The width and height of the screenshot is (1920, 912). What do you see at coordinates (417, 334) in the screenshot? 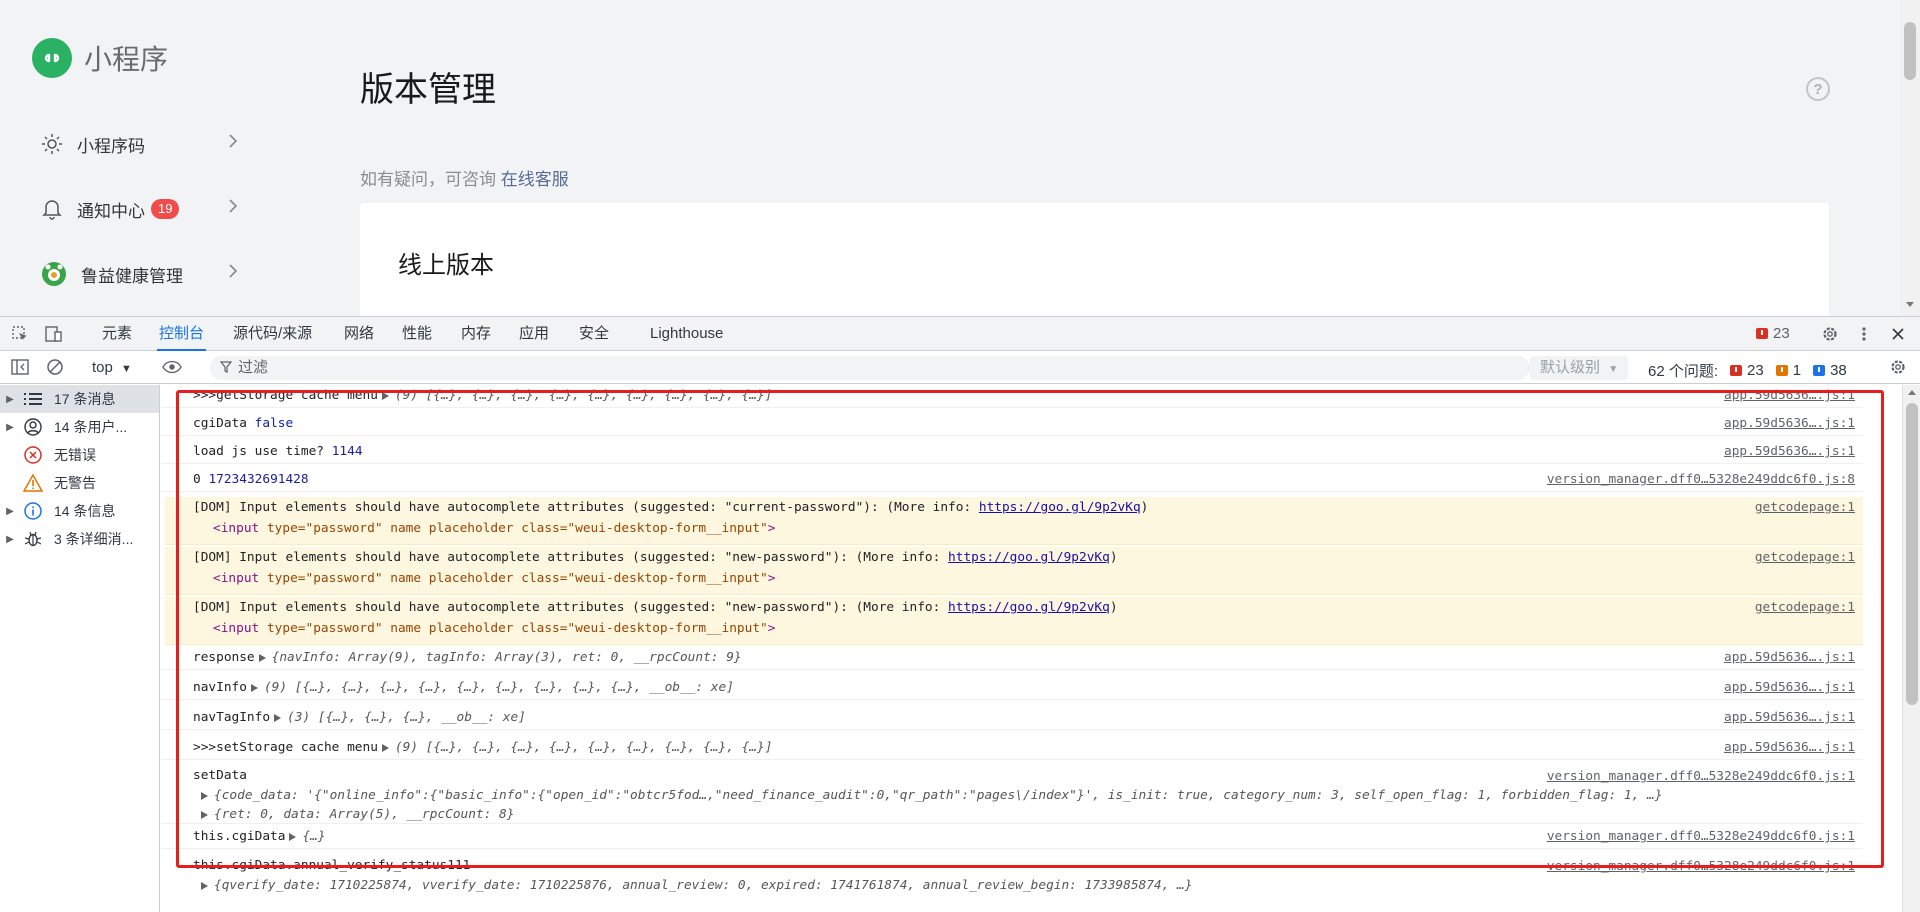
I see `tab-performance: 性能` at bounding box center [417, 334].